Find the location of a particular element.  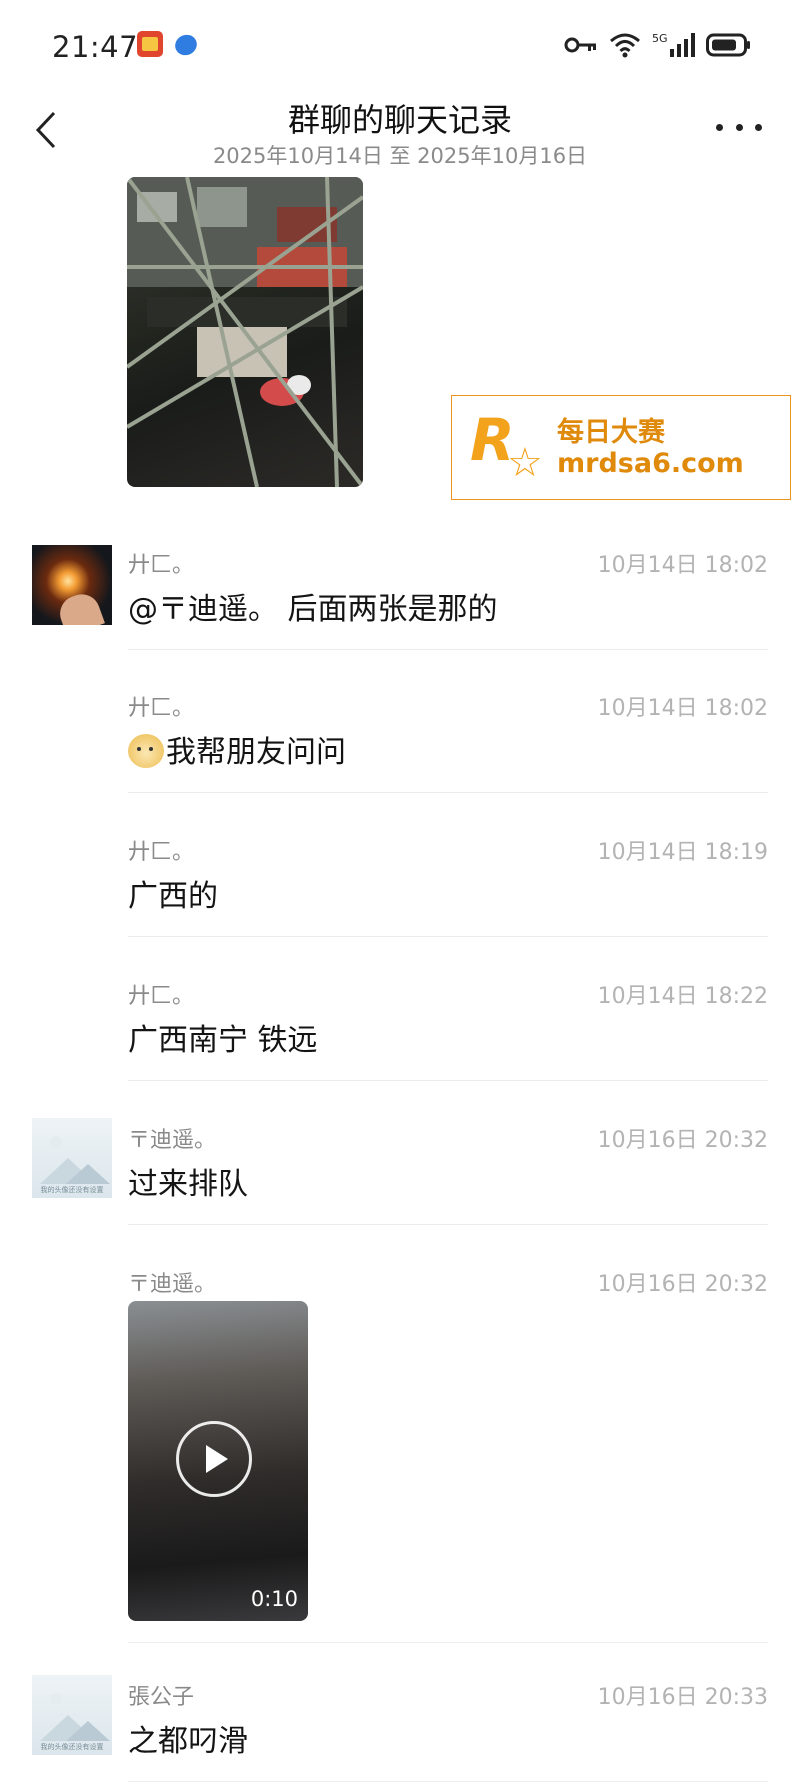

signal-5g-icon: 5G is located at coordinates (674, 45).